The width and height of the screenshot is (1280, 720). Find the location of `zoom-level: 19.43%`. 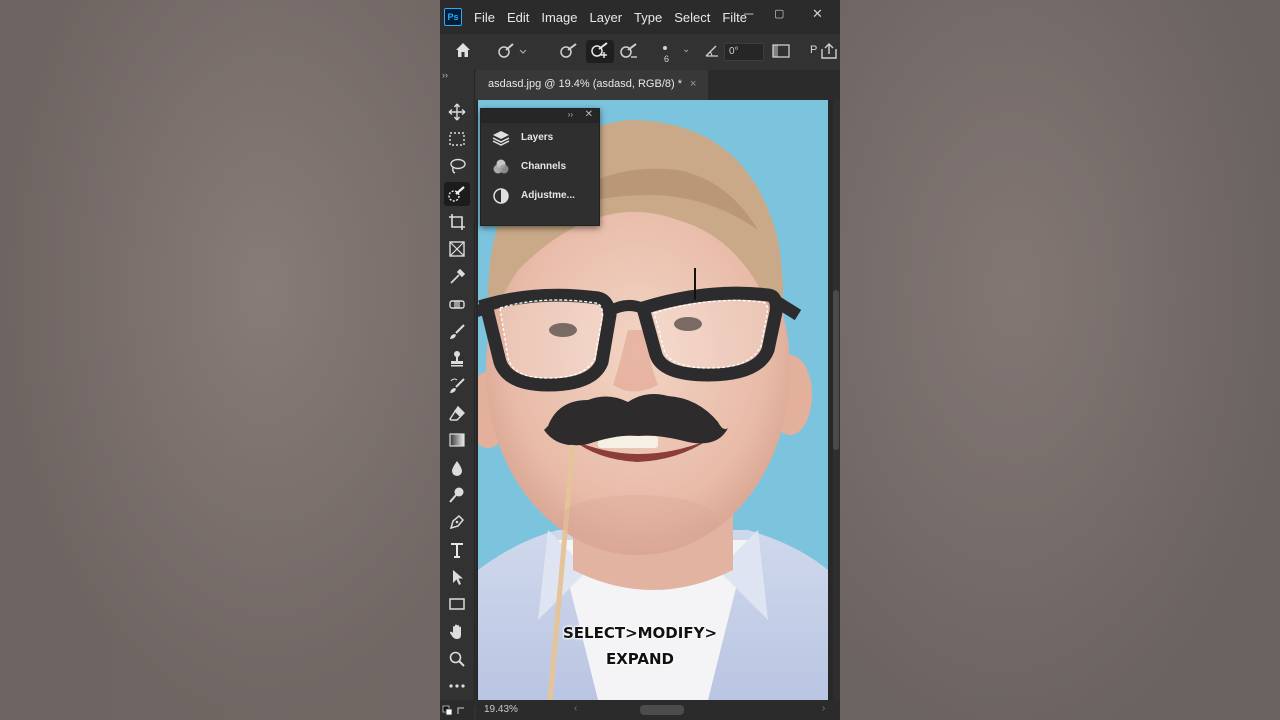

zoom-level: 19.43% is located at coordinates (501, 709).